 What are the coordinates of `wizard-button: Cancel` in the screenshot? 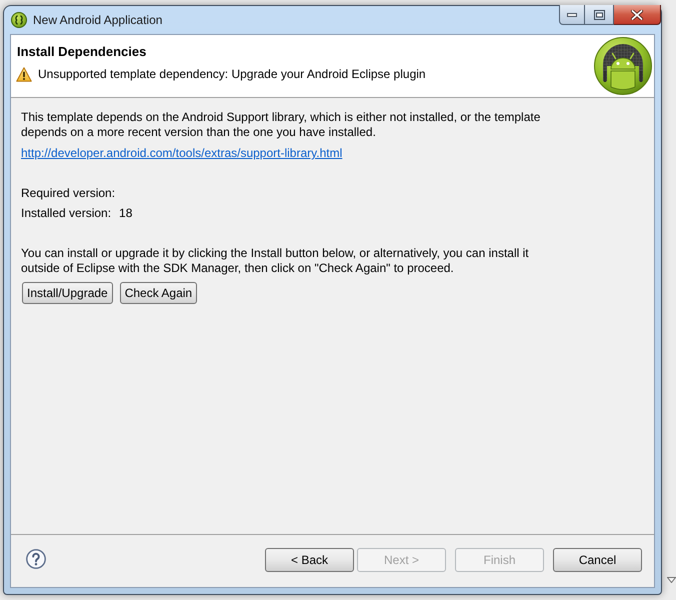 It's located at (597, 560).